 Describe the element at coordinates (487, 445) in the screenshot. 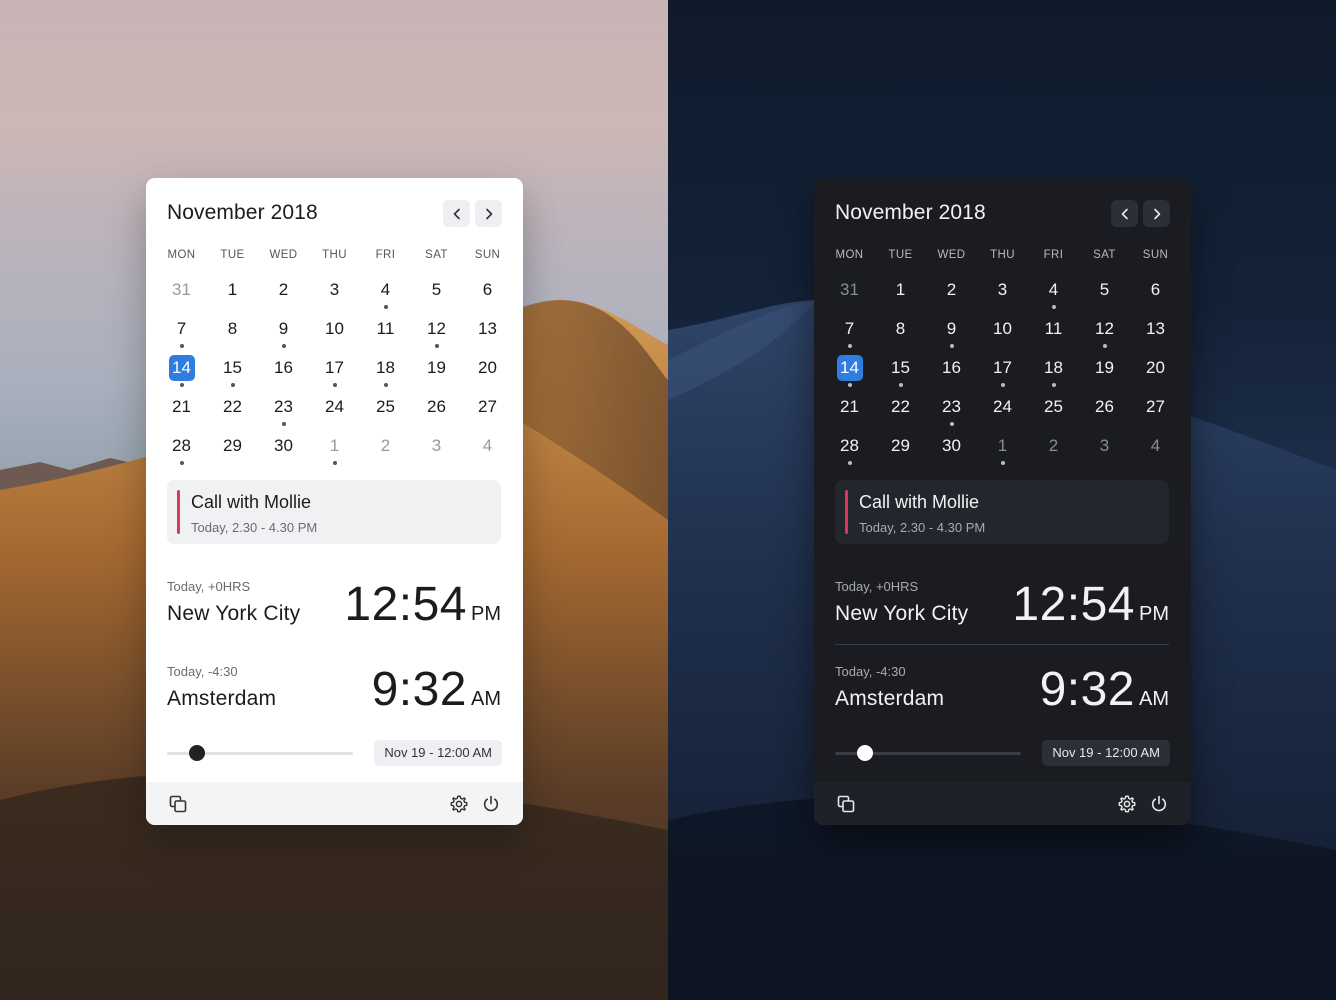

I see `day-number: 4` at that location.